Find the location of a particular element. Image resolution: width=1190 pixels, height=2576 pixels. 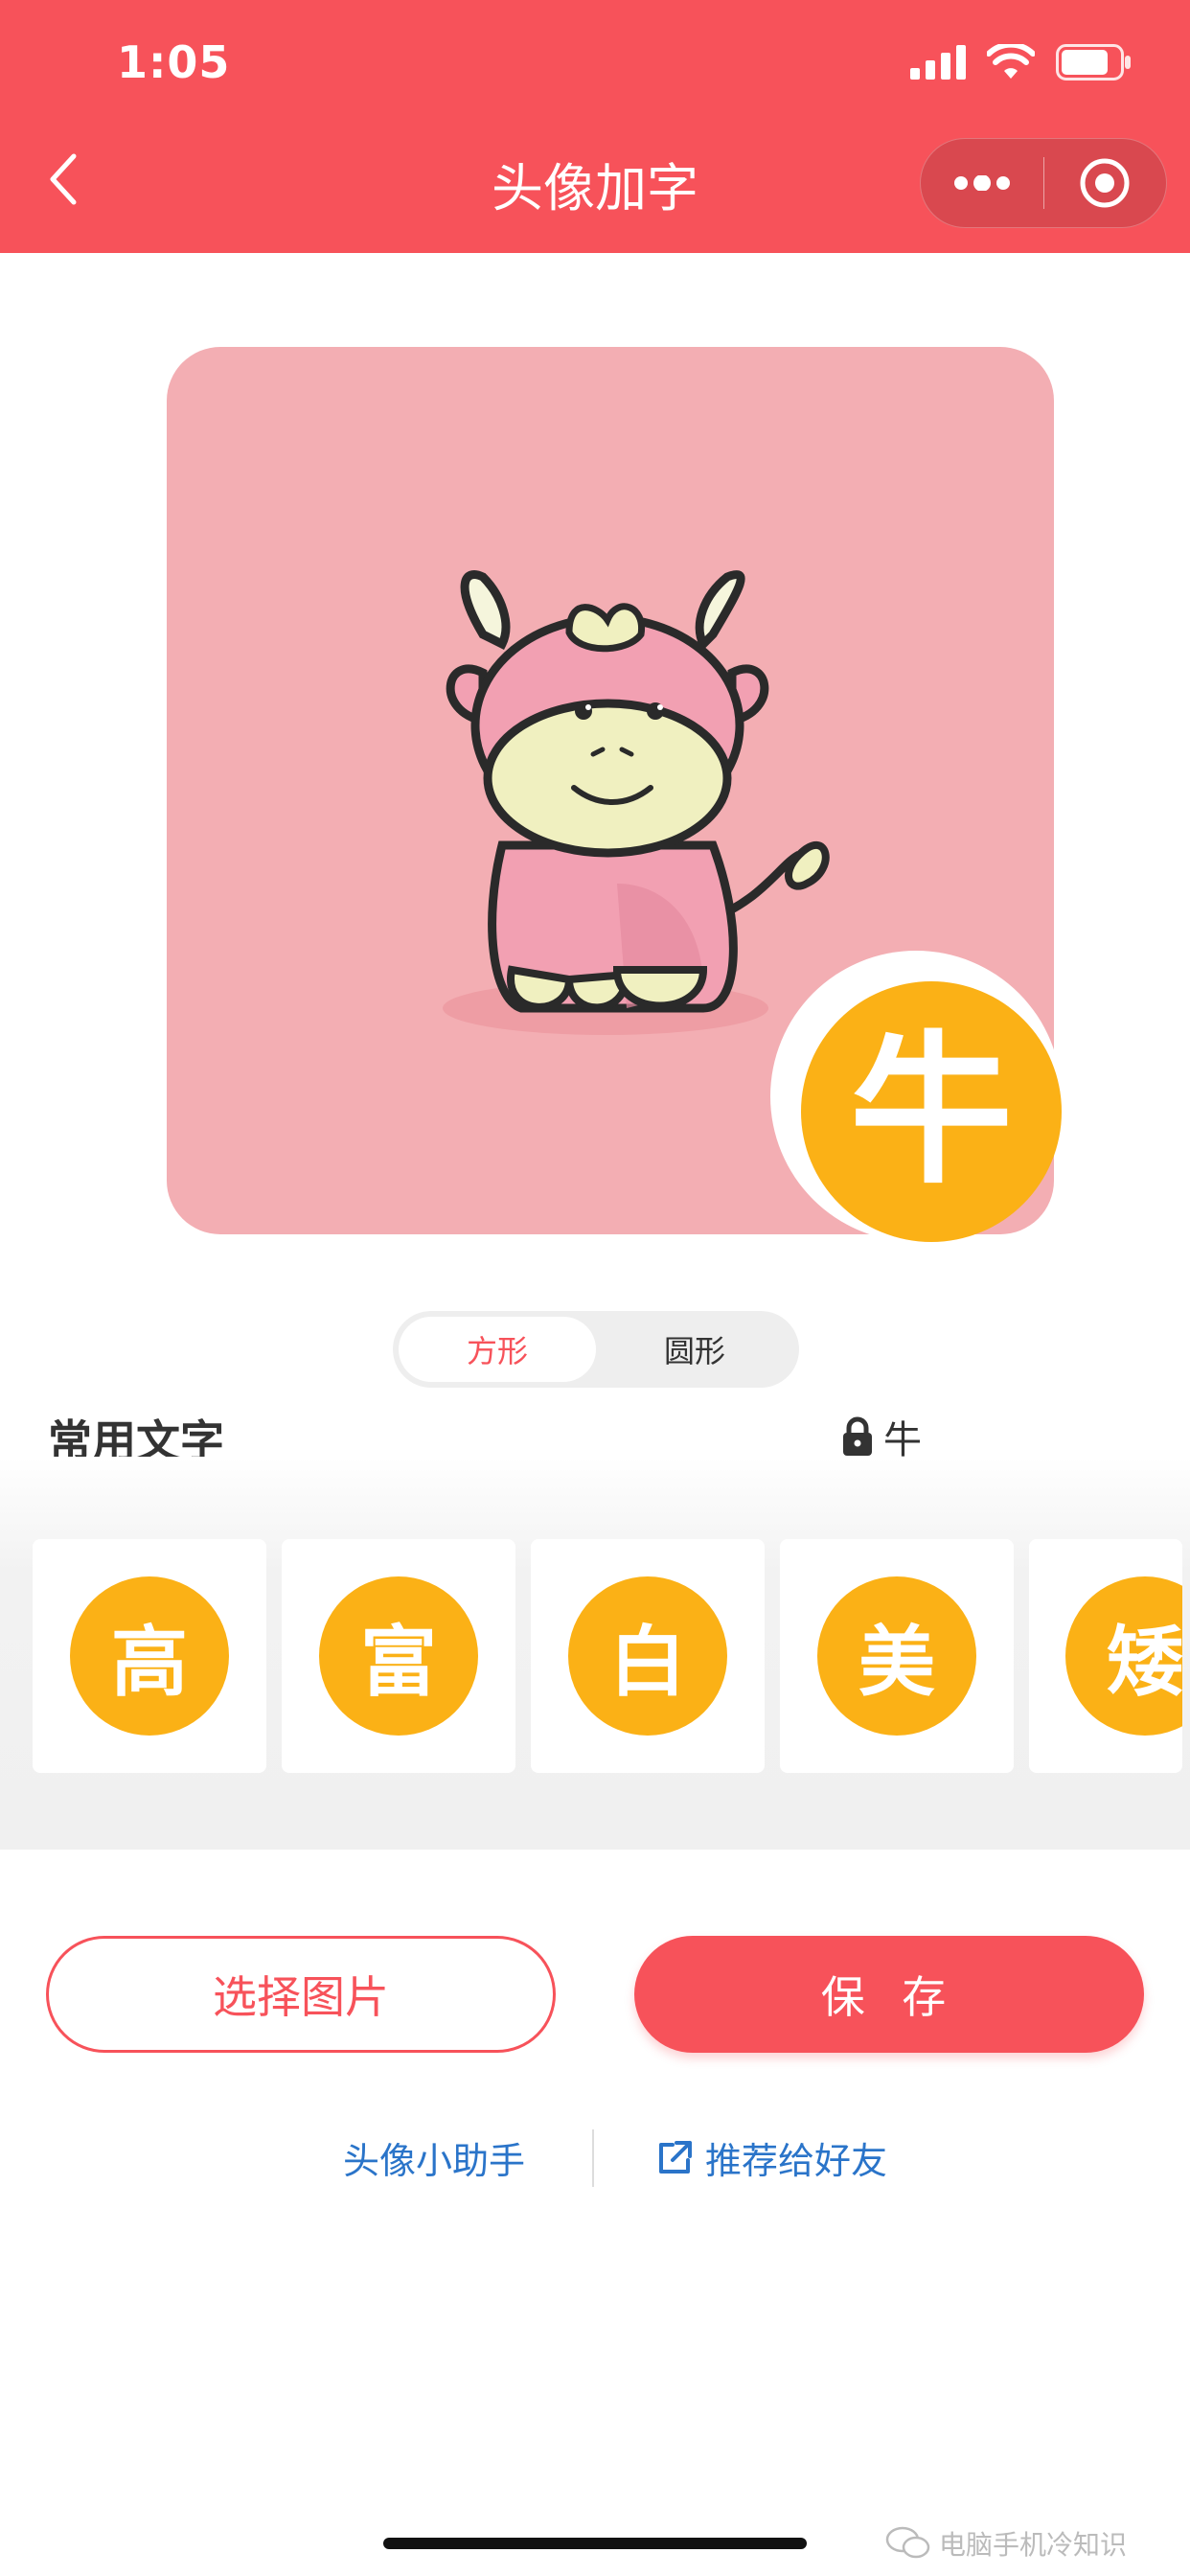

save-button: 保 存 is located at coordinates (889, 1995).